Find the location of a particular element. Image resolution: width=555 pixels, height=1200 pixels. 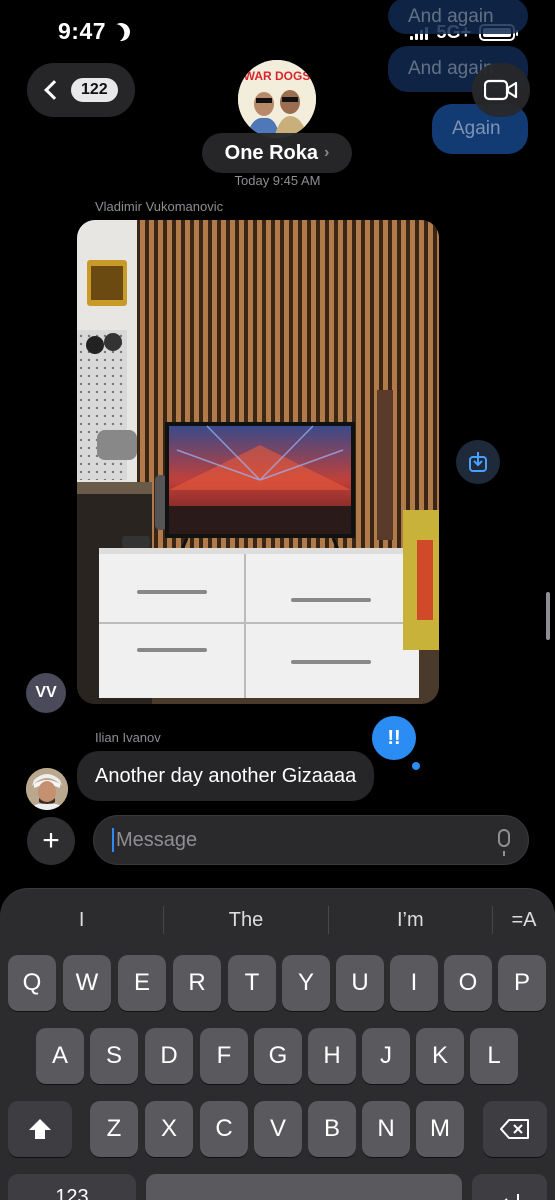

key-y: Y is located at coordinates (306, 983).